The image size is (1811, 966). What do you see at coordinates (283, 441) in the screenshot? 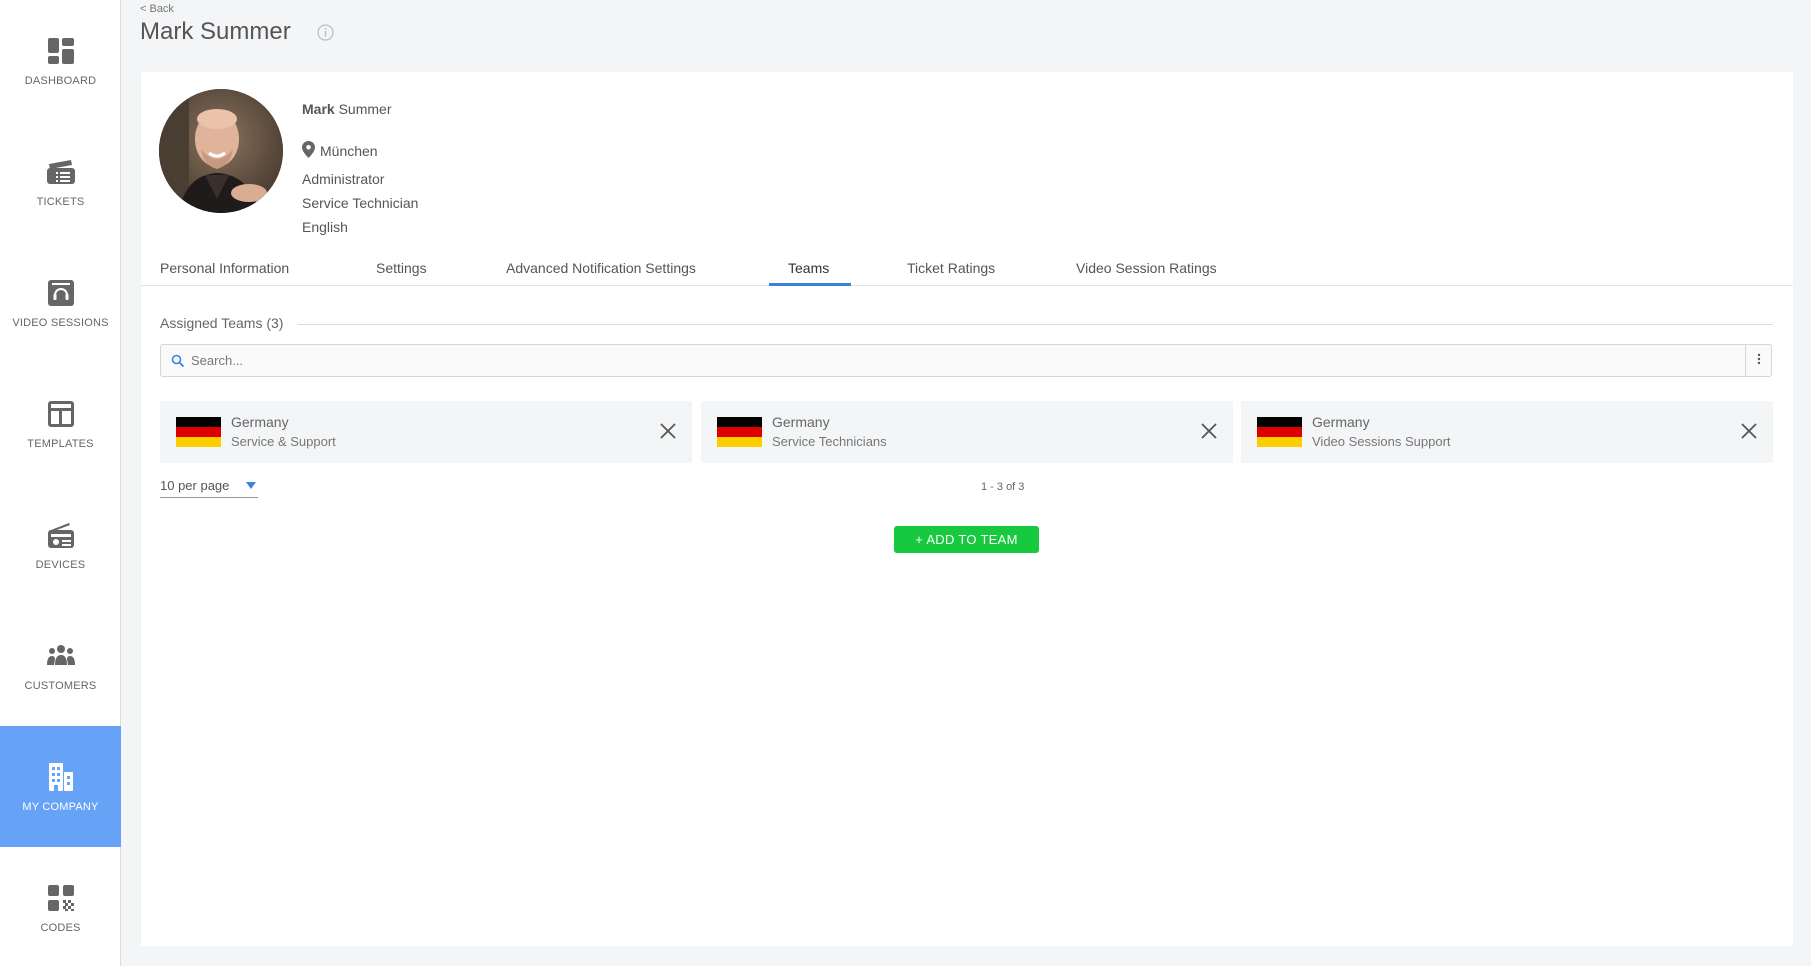
I see `team-name: Service & Support` at bounding box center [283, 441].